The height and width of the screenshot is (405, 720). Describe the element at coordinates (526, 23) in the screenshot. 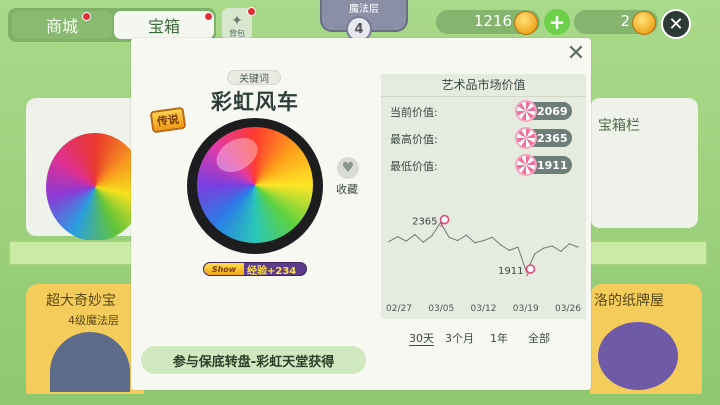

I see `gold-coin-icon` at that location.